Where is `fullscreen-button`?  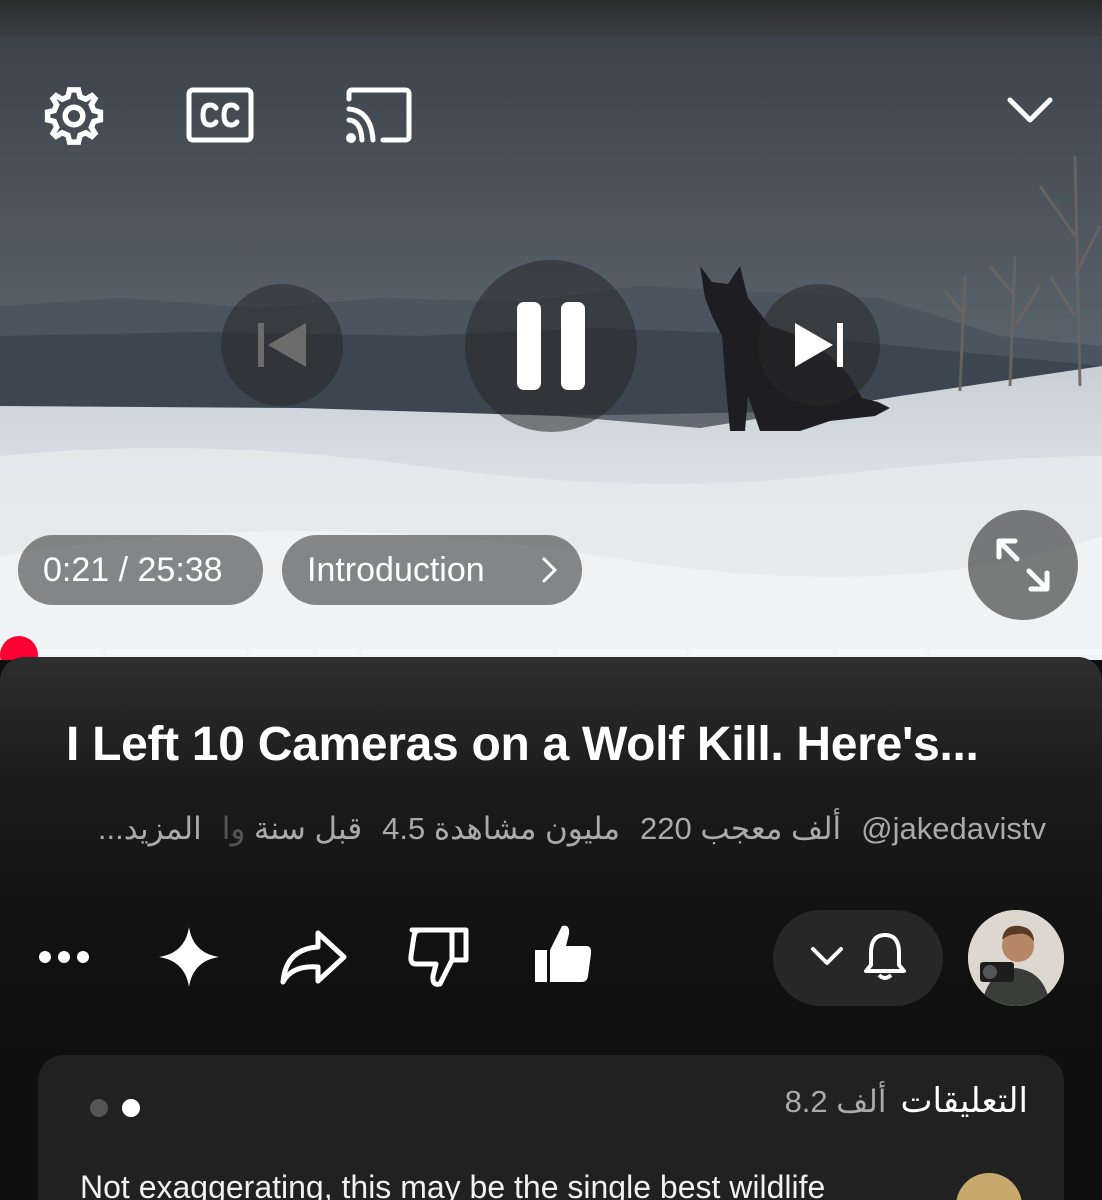 fullscreen-button is located at coordinates (1023, 565).